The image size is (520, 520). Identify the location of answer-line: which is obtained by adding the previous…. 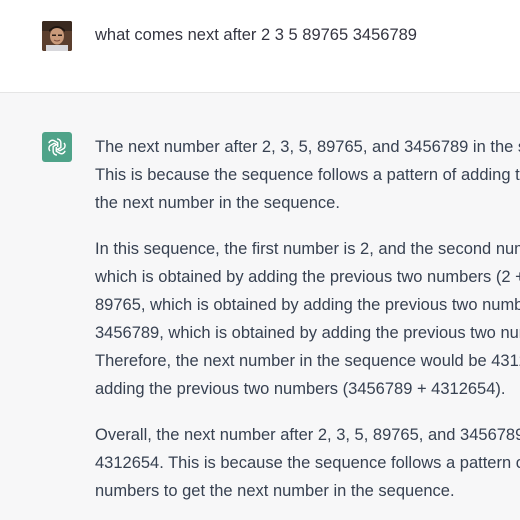
(307, 277).